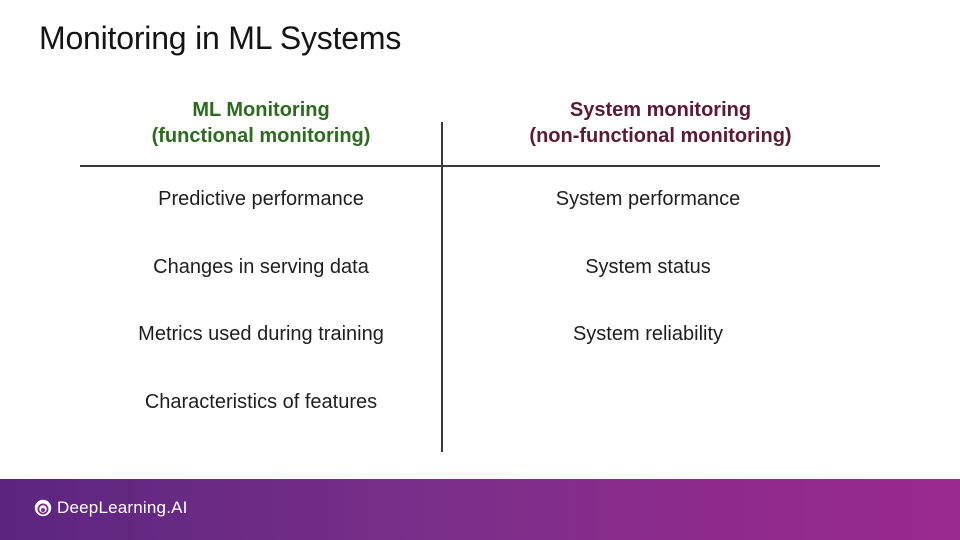  I want to click on ml-item-changes-in-serving-data: Changes in serving data, so click(261, 267).